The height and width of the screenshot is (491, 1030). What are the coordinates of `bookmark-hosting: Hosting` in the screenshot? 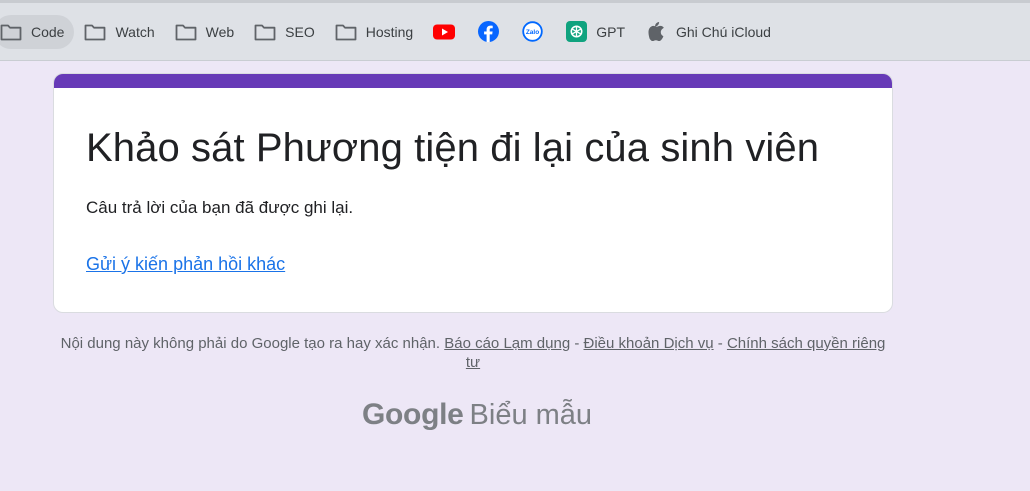 It's located at (376, 32).